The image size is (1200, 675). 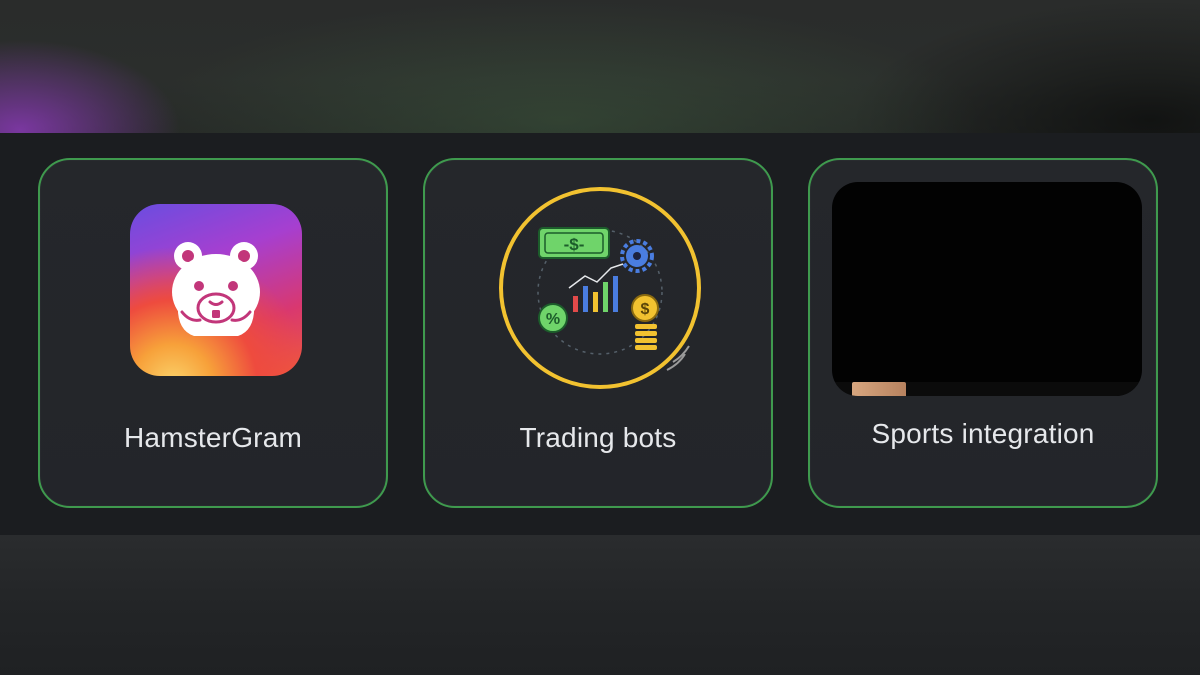 I want to click on card-label: Trading bots, so click(x=598, y=437).